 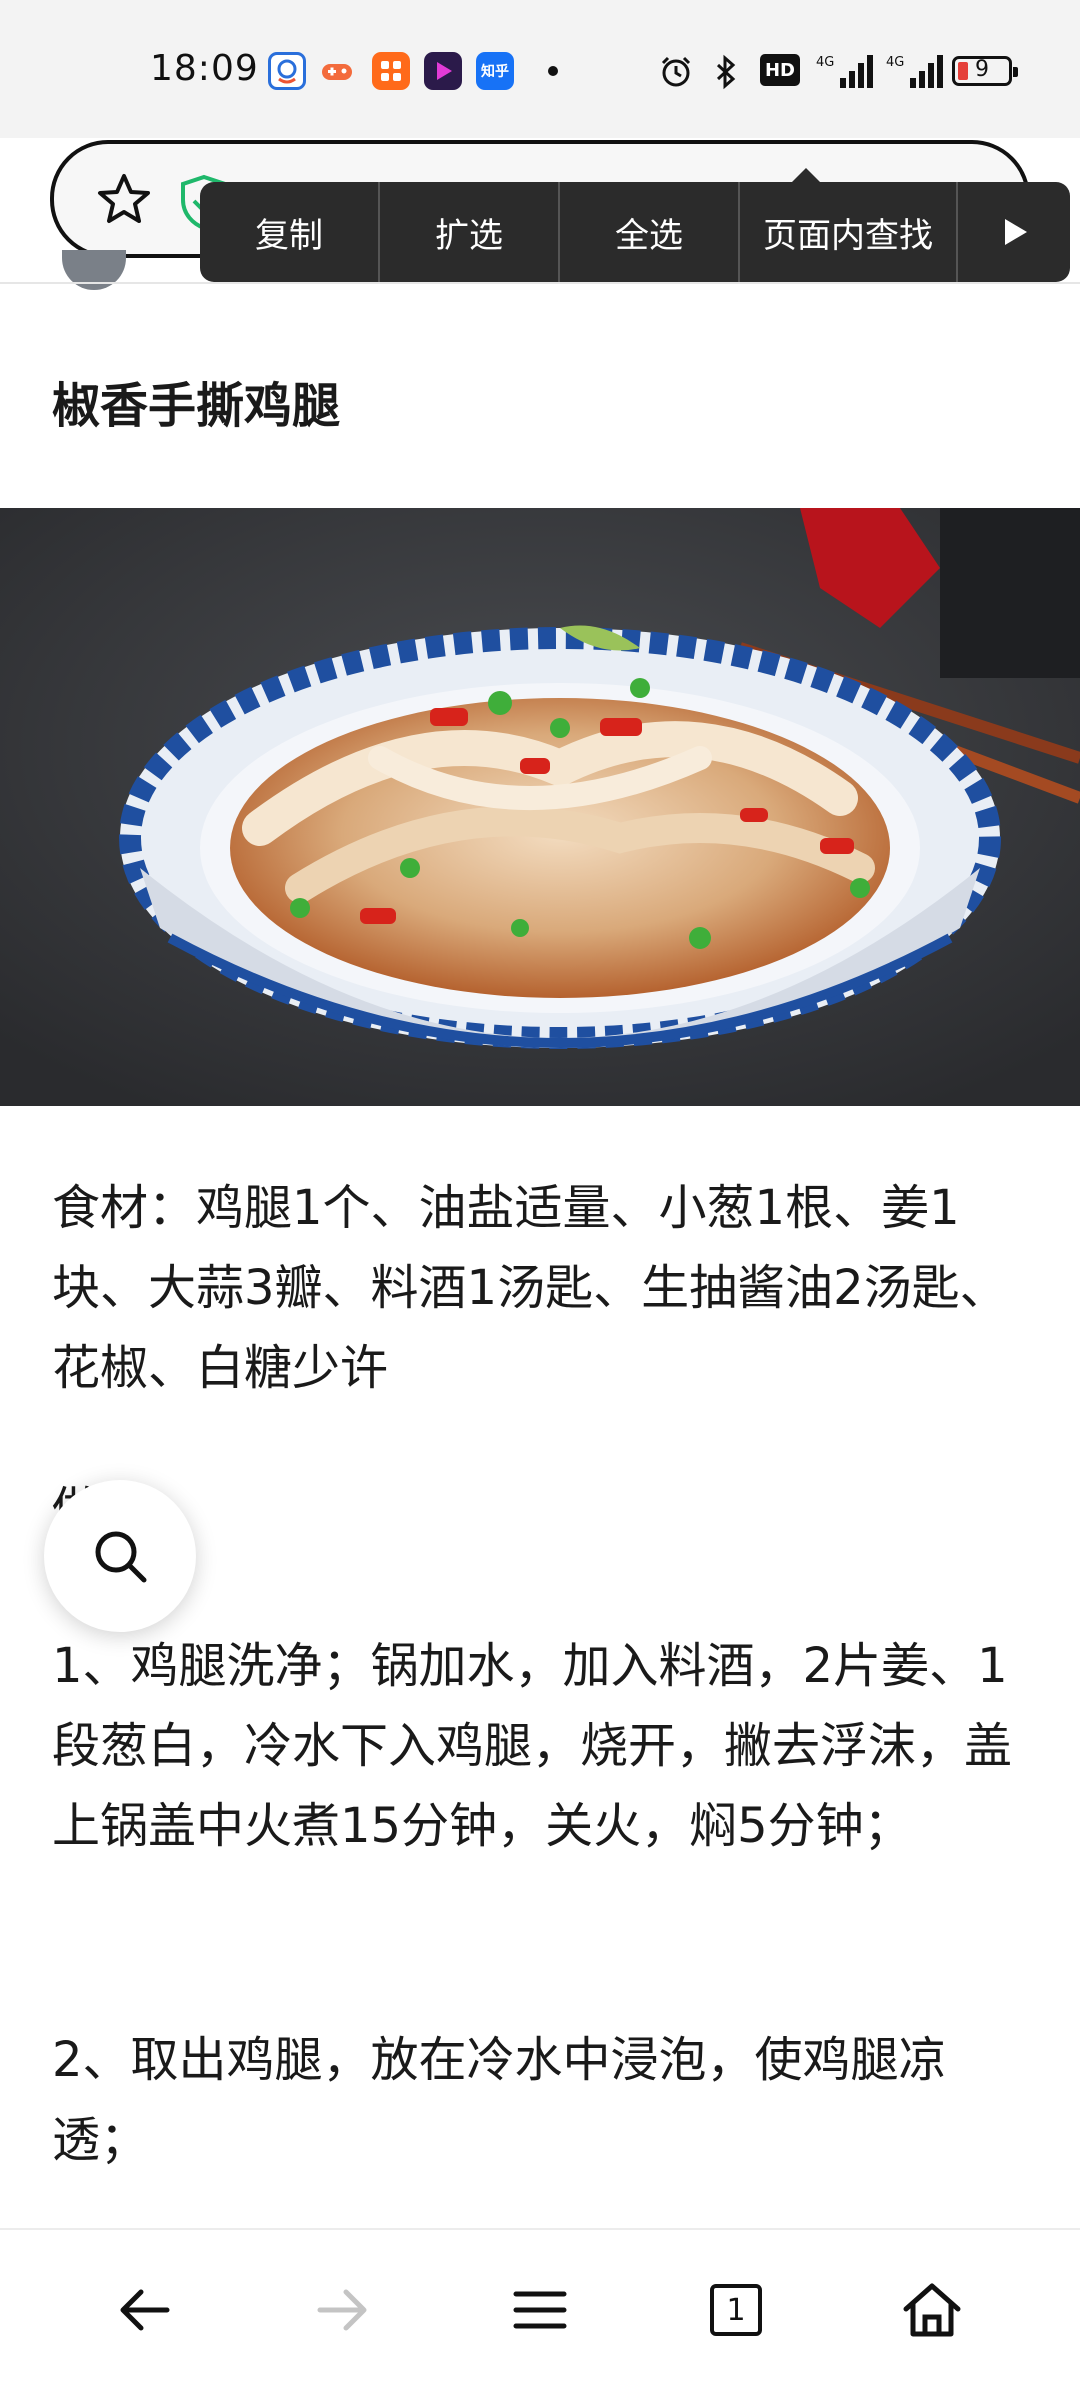 I want to click on method-label: 做法：, so click(x=542, y=1510).